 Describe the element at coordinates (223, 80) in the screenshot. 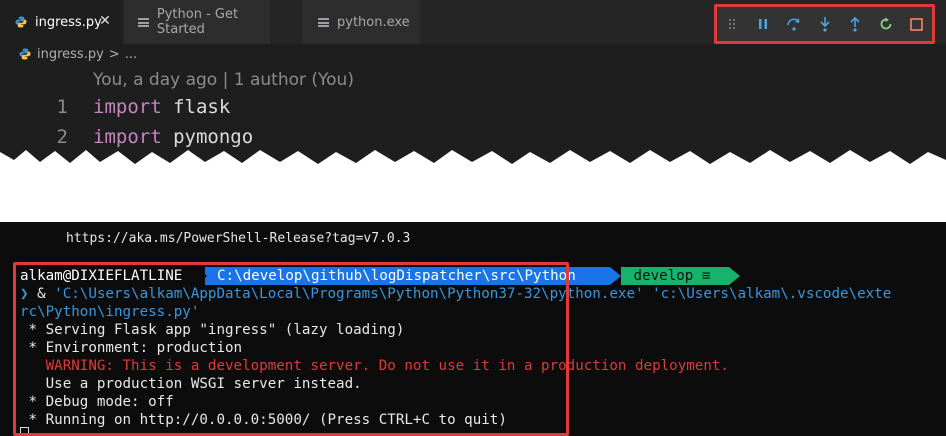

I see `codelens-blame: You, a day ago | 1 author (You)` at that location.